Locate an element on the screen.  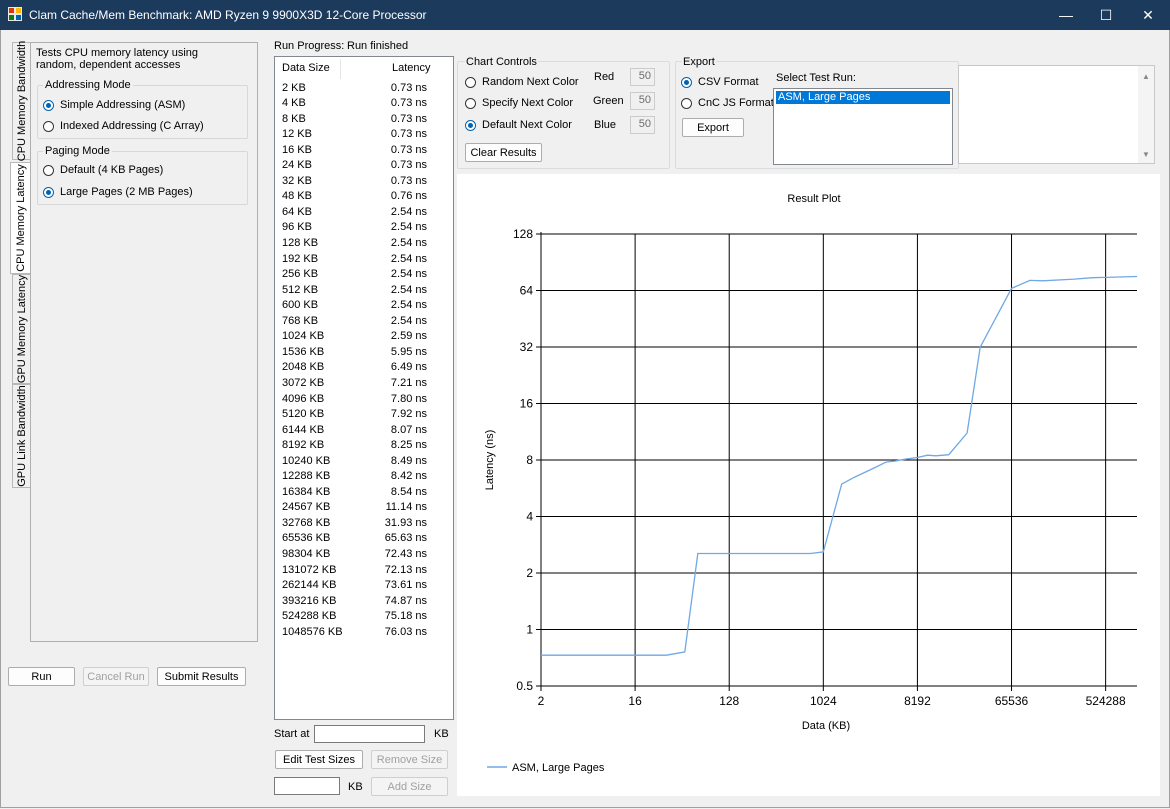
table-row: 2 KB 0.73 ns is located at coordinates (364, 89).